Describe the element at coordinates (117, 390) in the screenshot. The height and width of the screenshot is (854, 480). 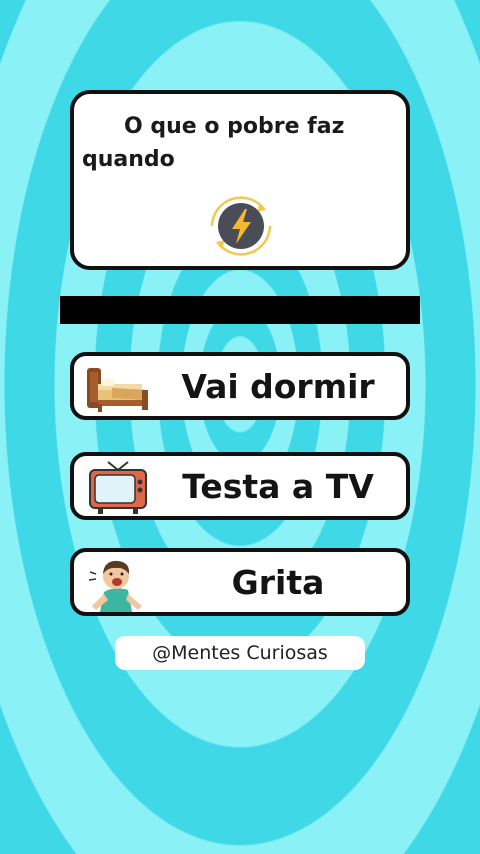
I see `bed-icon` at that location.